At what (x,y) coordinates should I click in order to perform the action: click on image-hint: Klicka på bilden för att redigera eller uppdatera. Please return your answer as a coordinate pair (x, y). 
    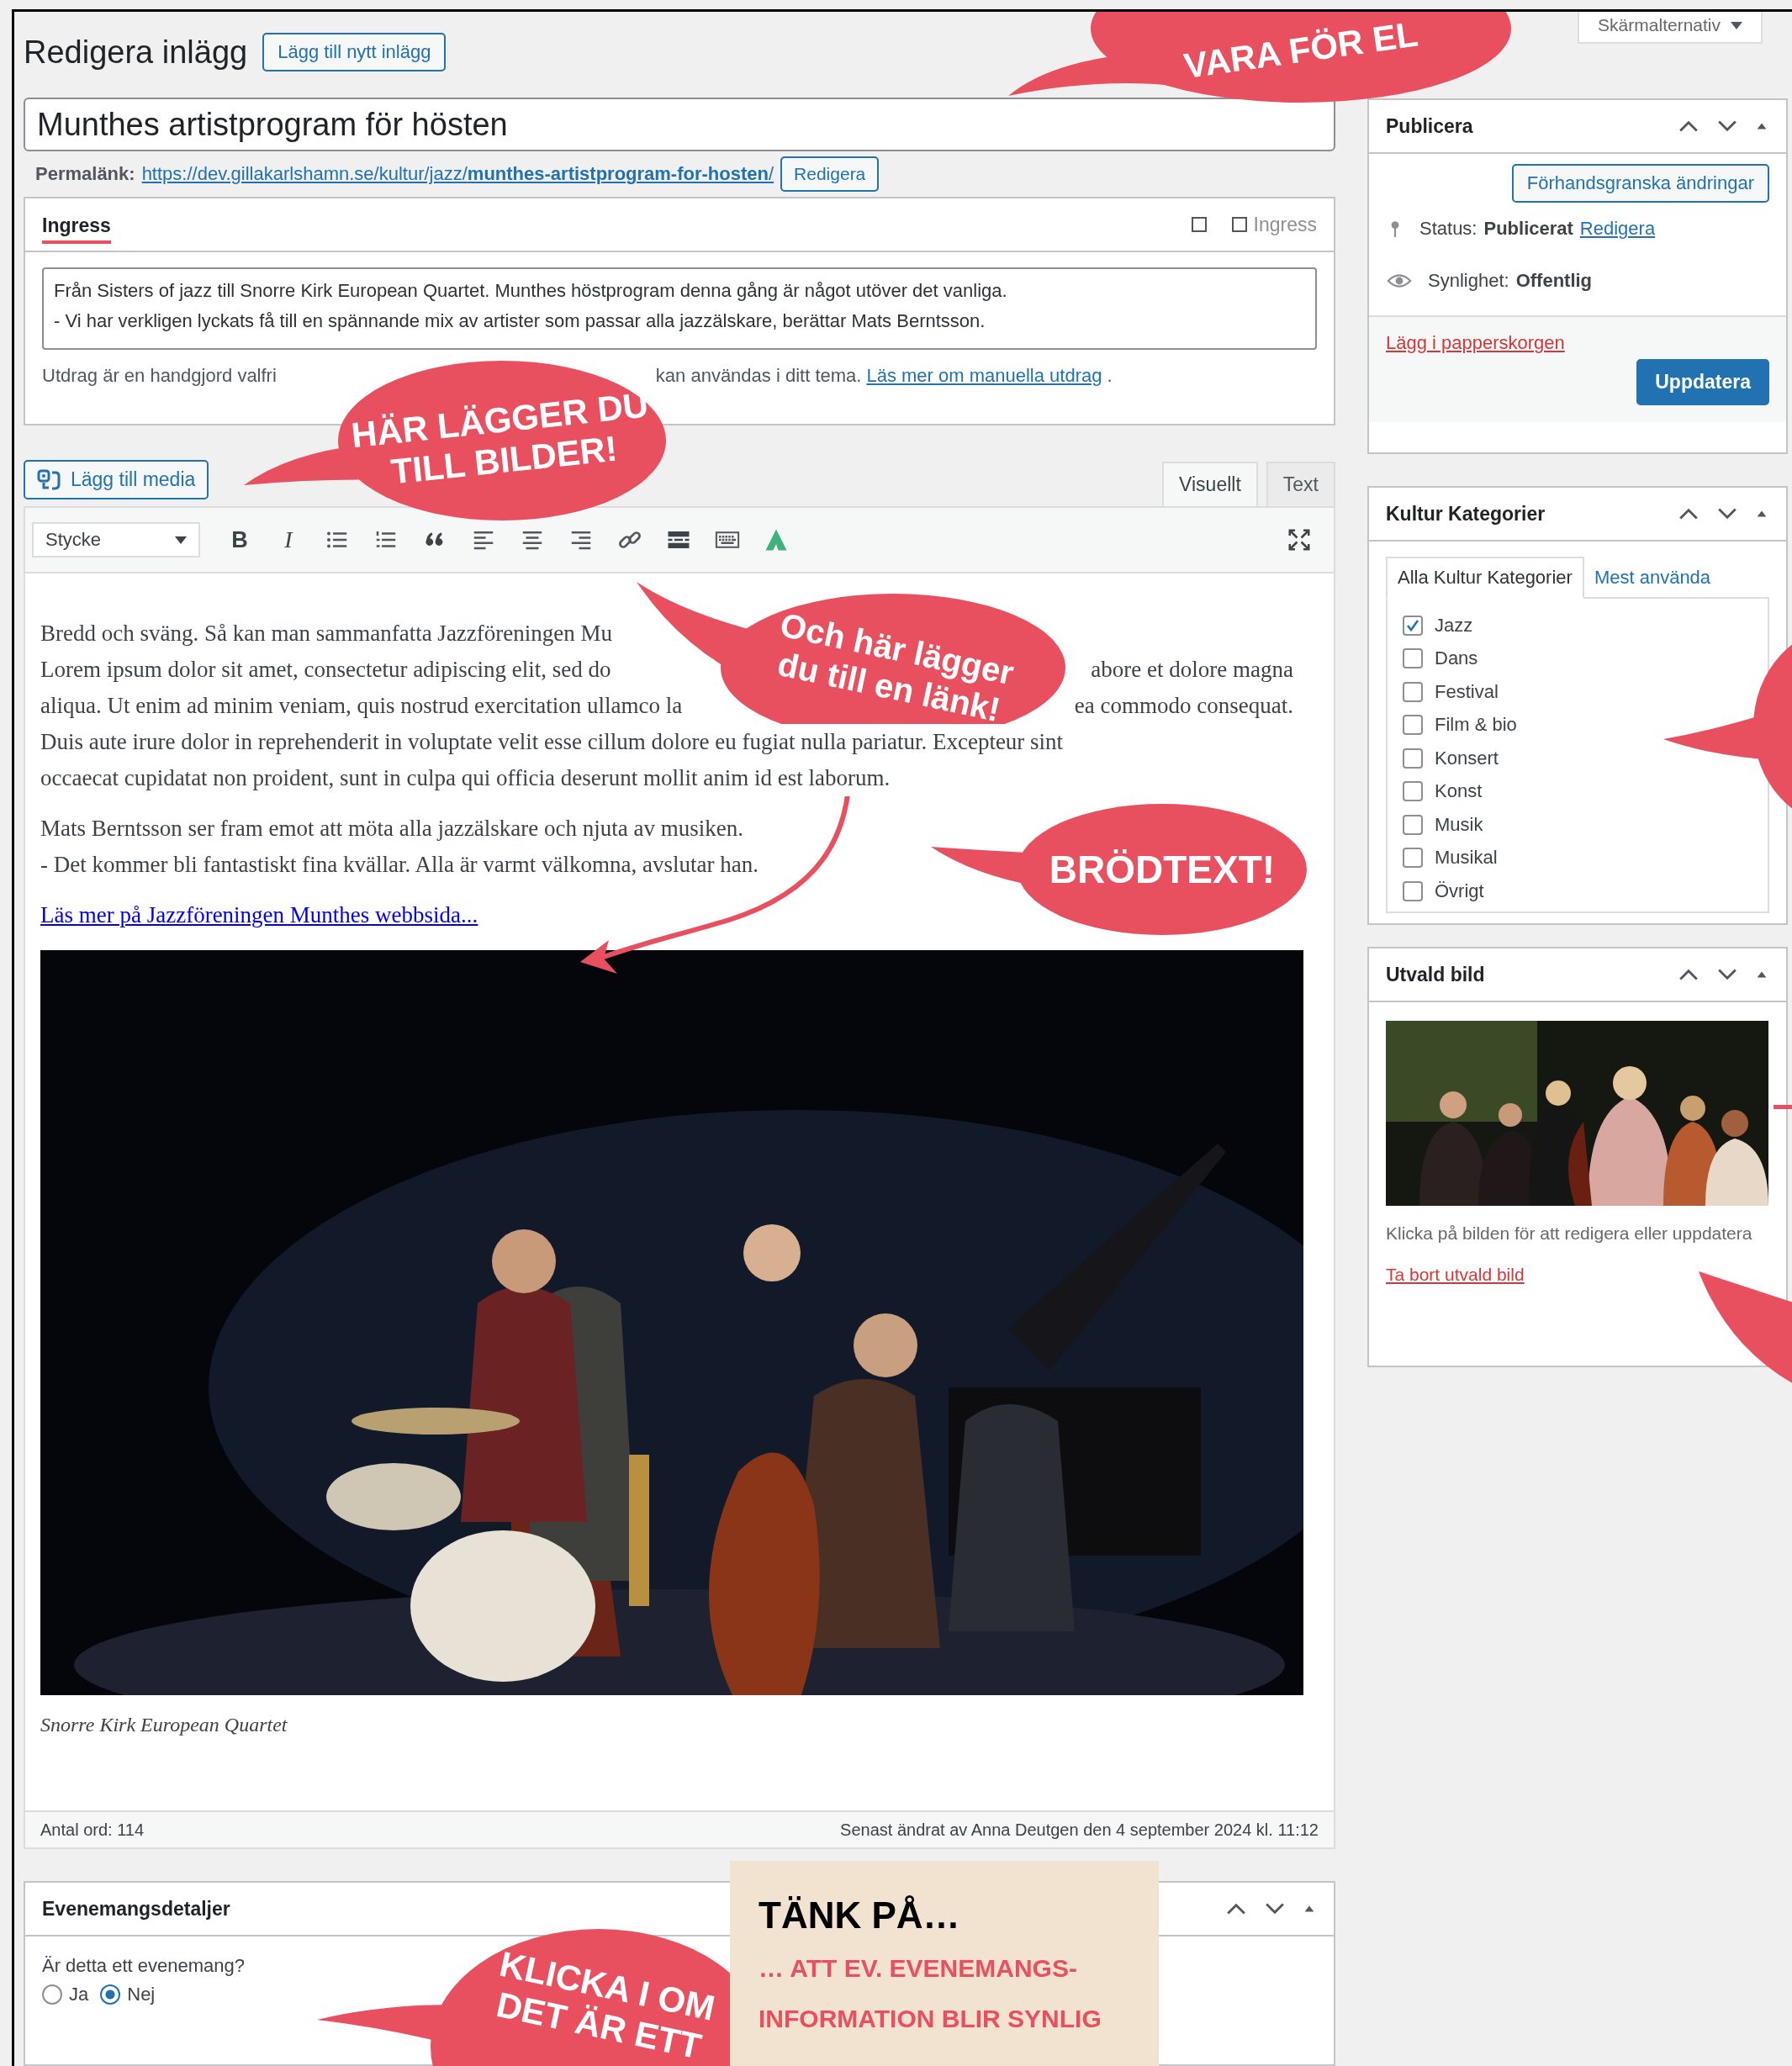
    Looking at the image, I should click on (1570, 1233).